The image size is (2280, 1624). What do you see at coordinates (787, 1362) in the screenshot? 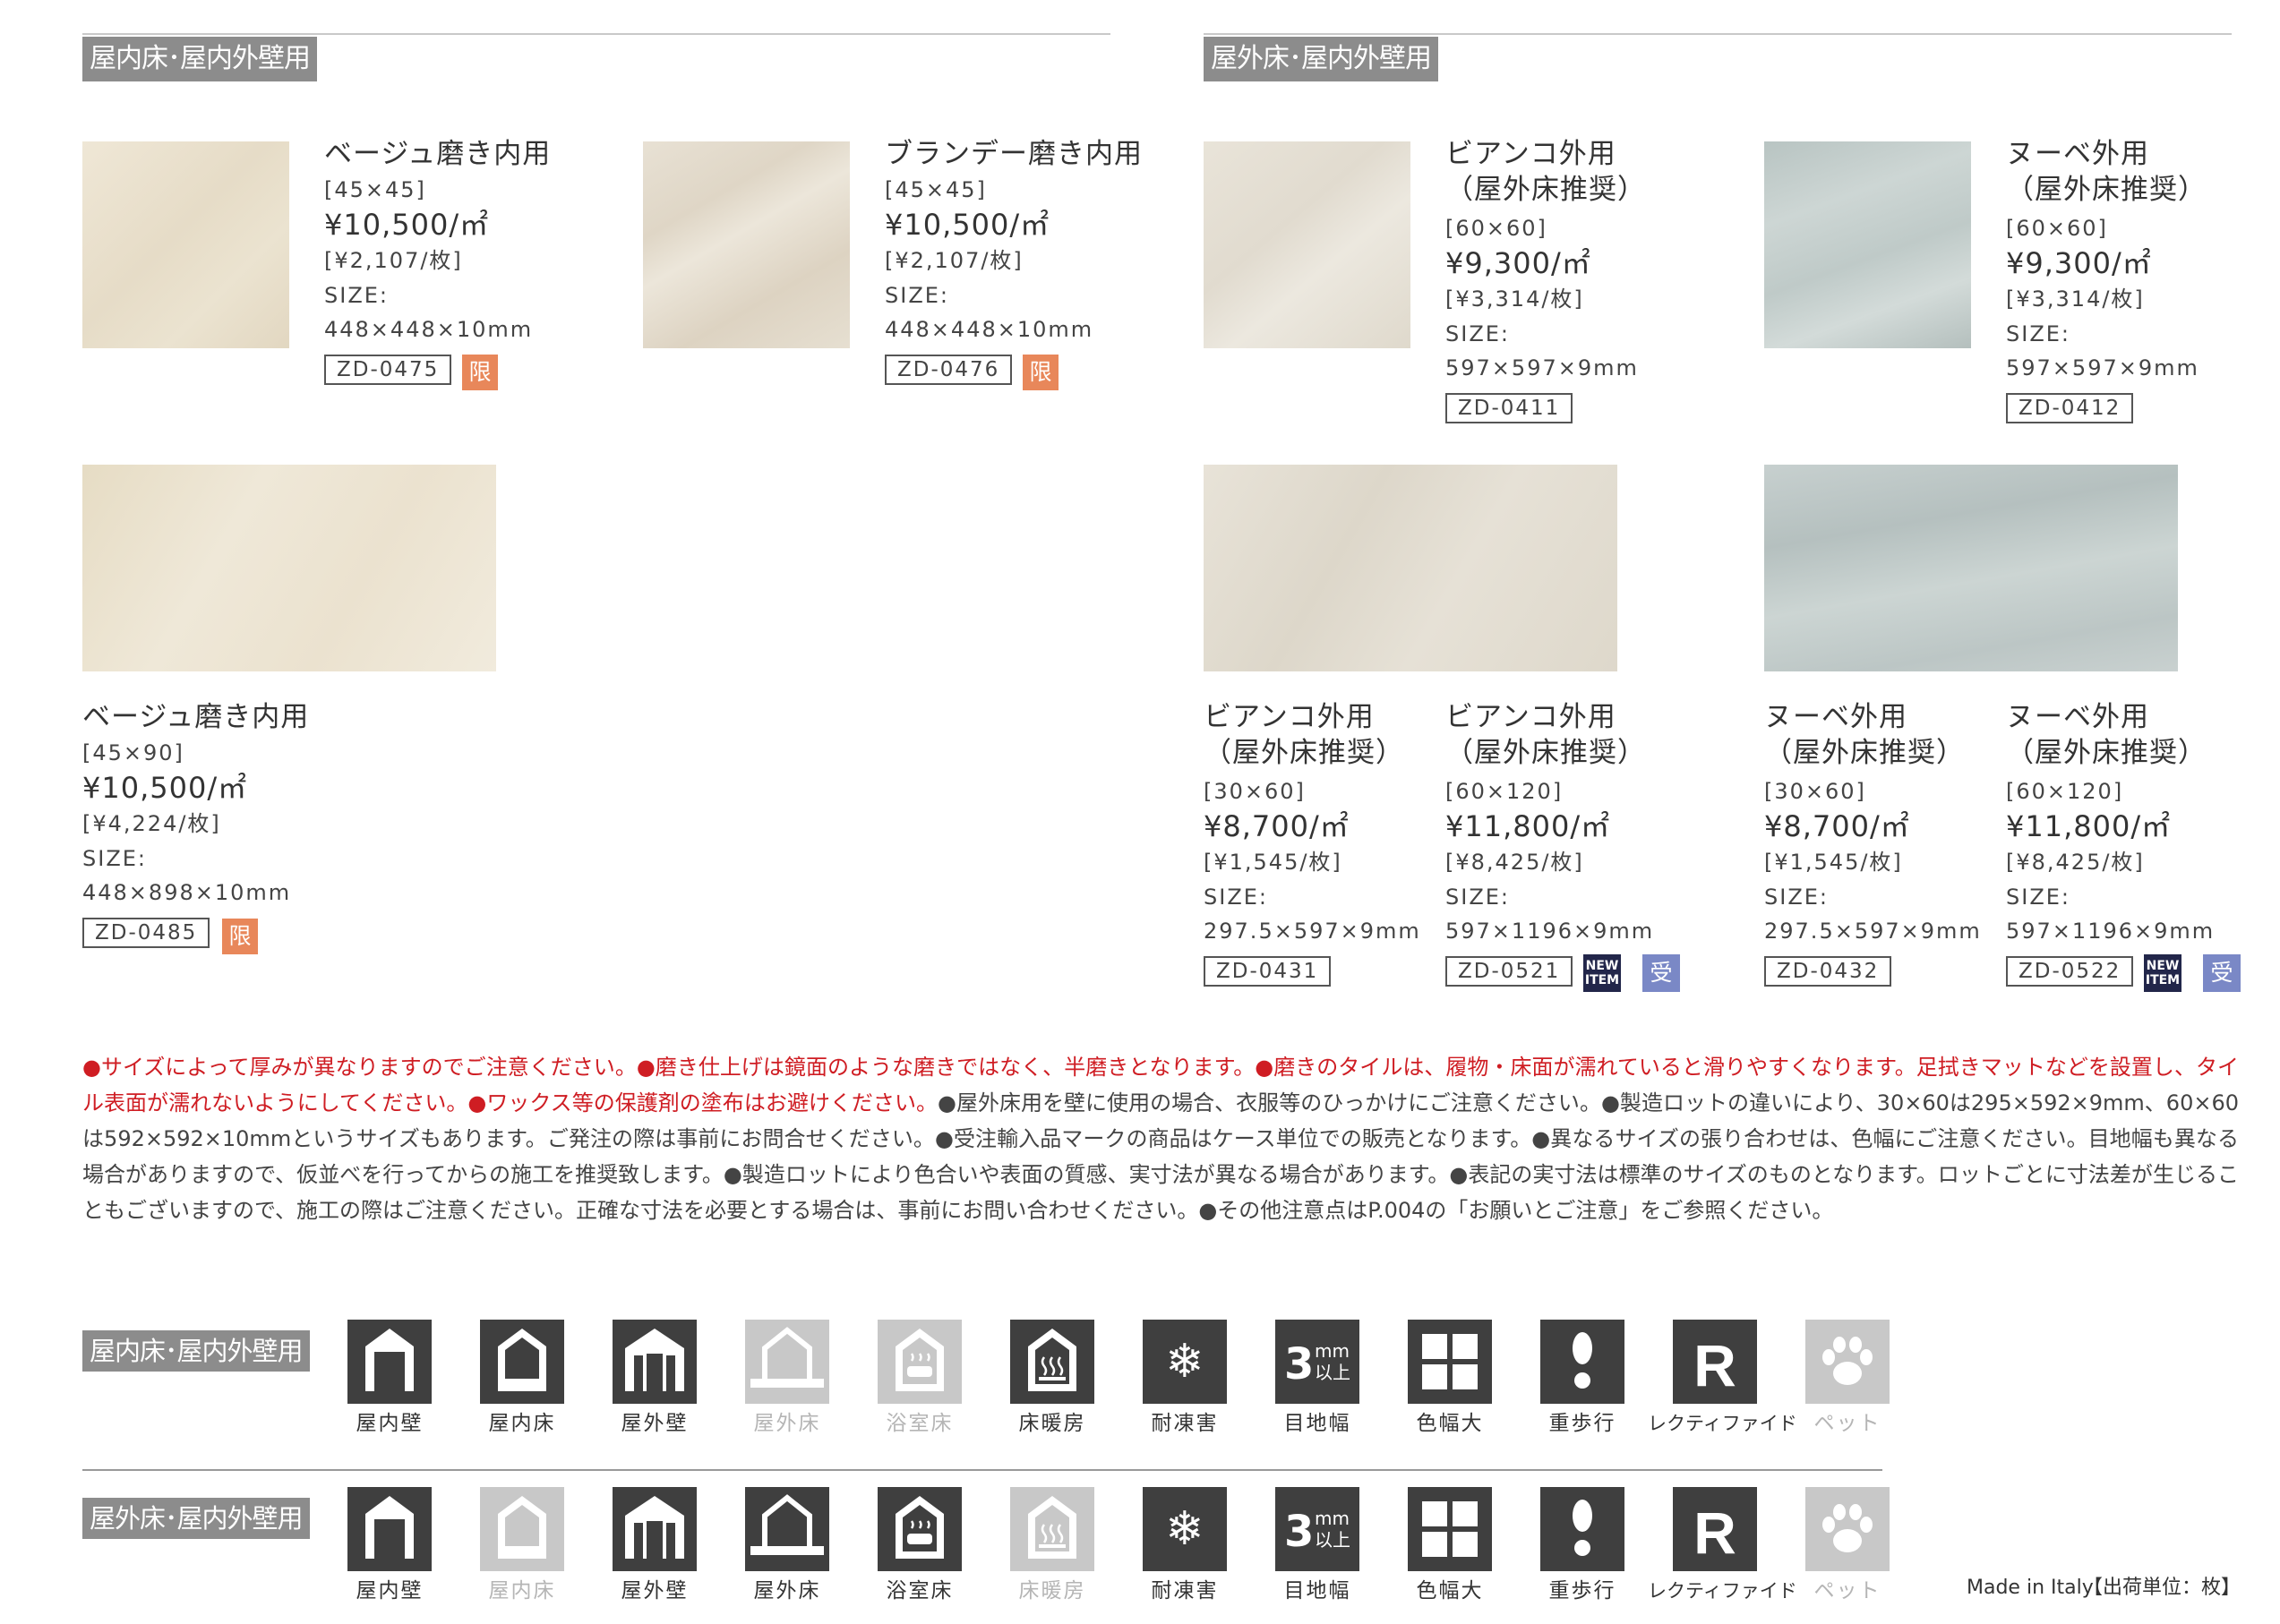
I see `outdoor-floor-icon` at bounding box center [787, 1362].